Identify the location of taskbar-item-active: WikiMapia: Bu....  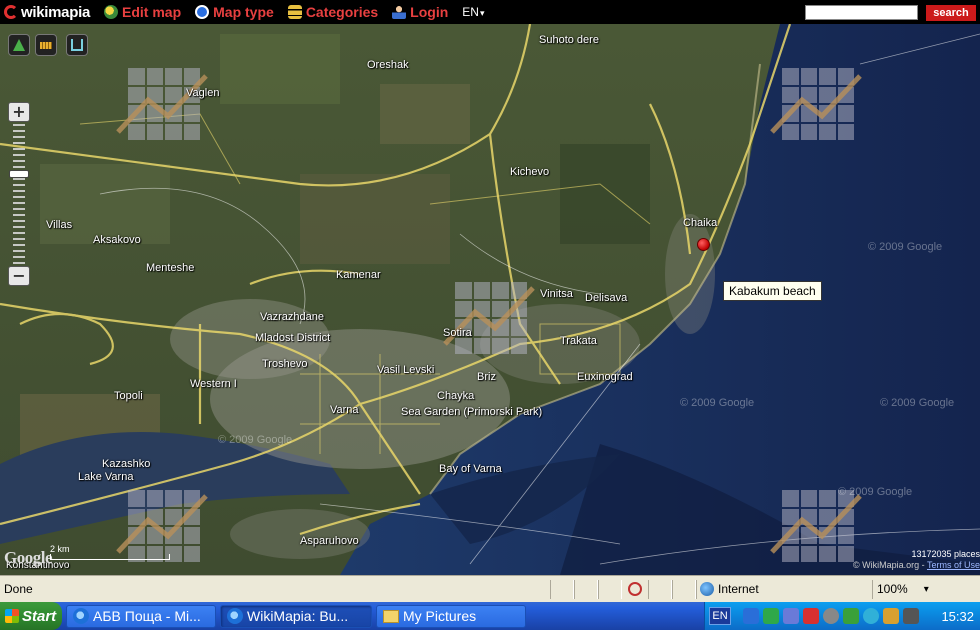
(296, 616).